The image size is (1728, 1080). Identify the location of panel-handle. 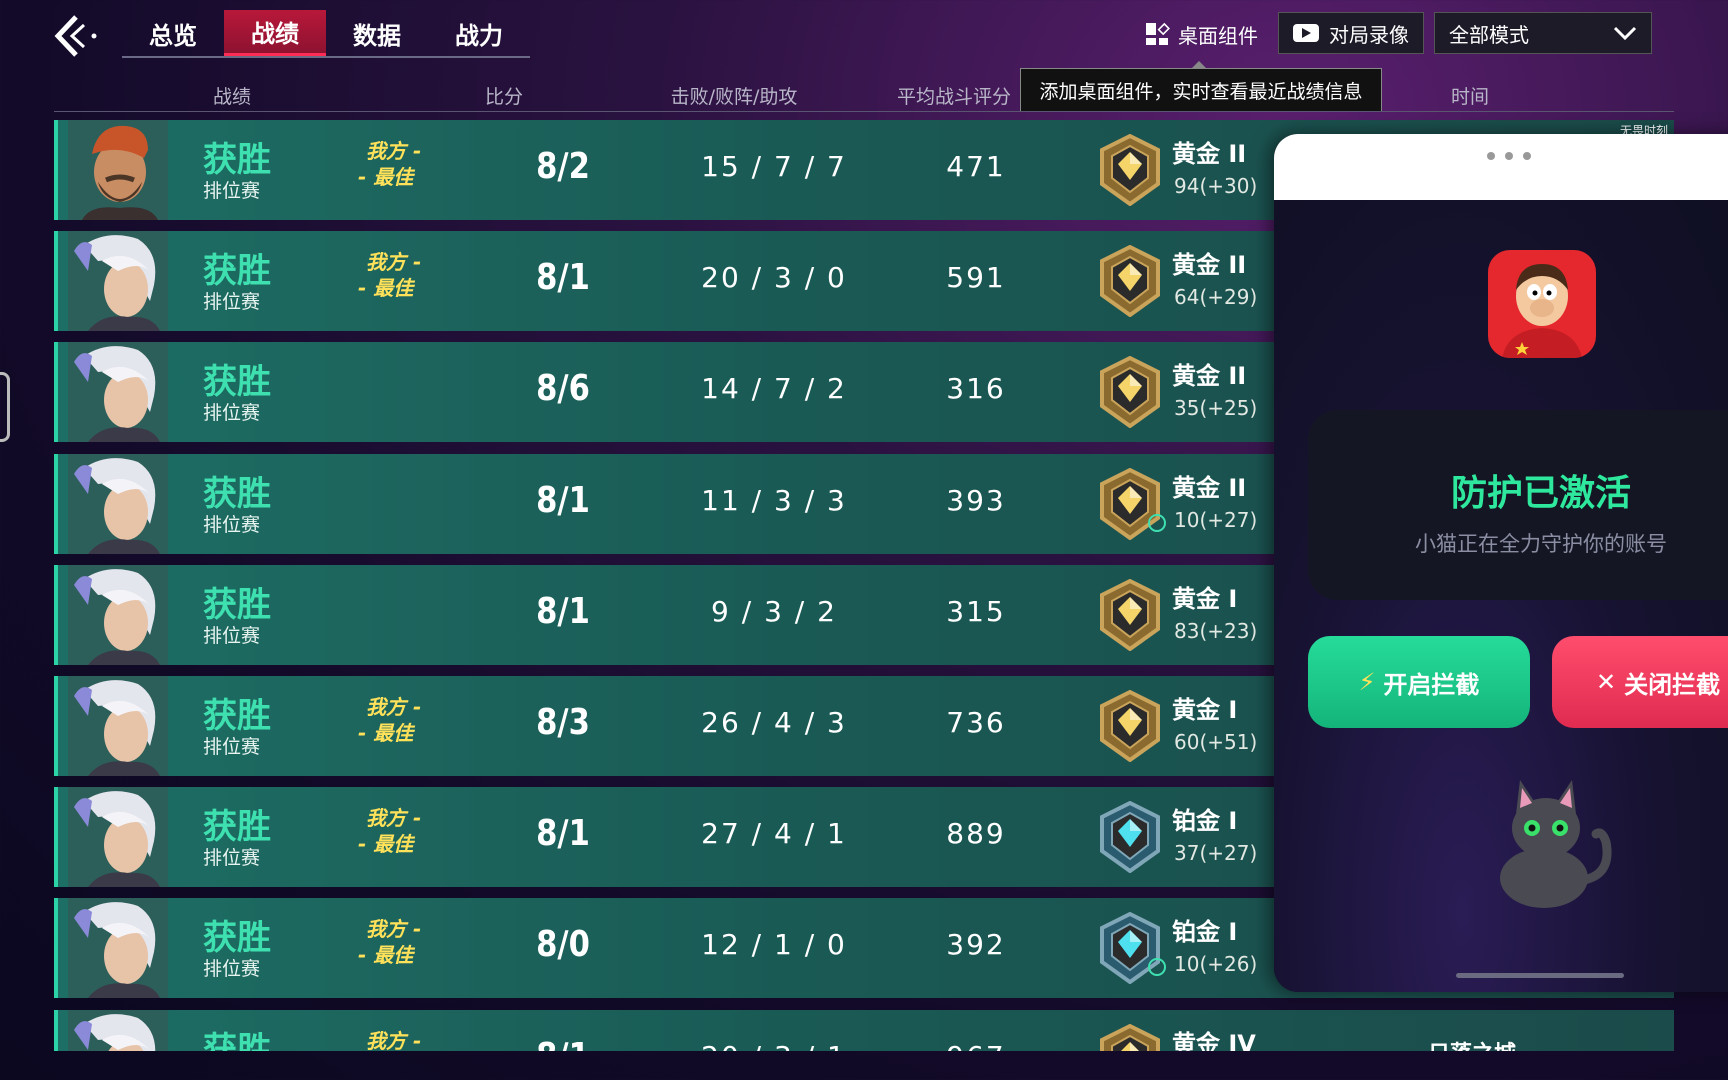
(1501, 167).